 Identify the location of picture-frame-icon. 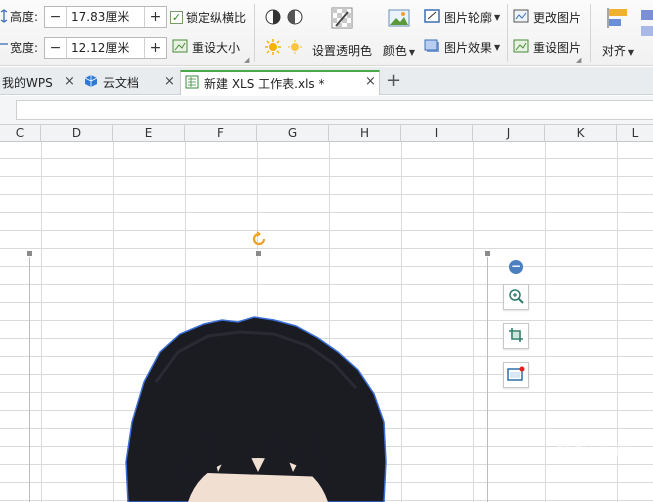
(516, 375).